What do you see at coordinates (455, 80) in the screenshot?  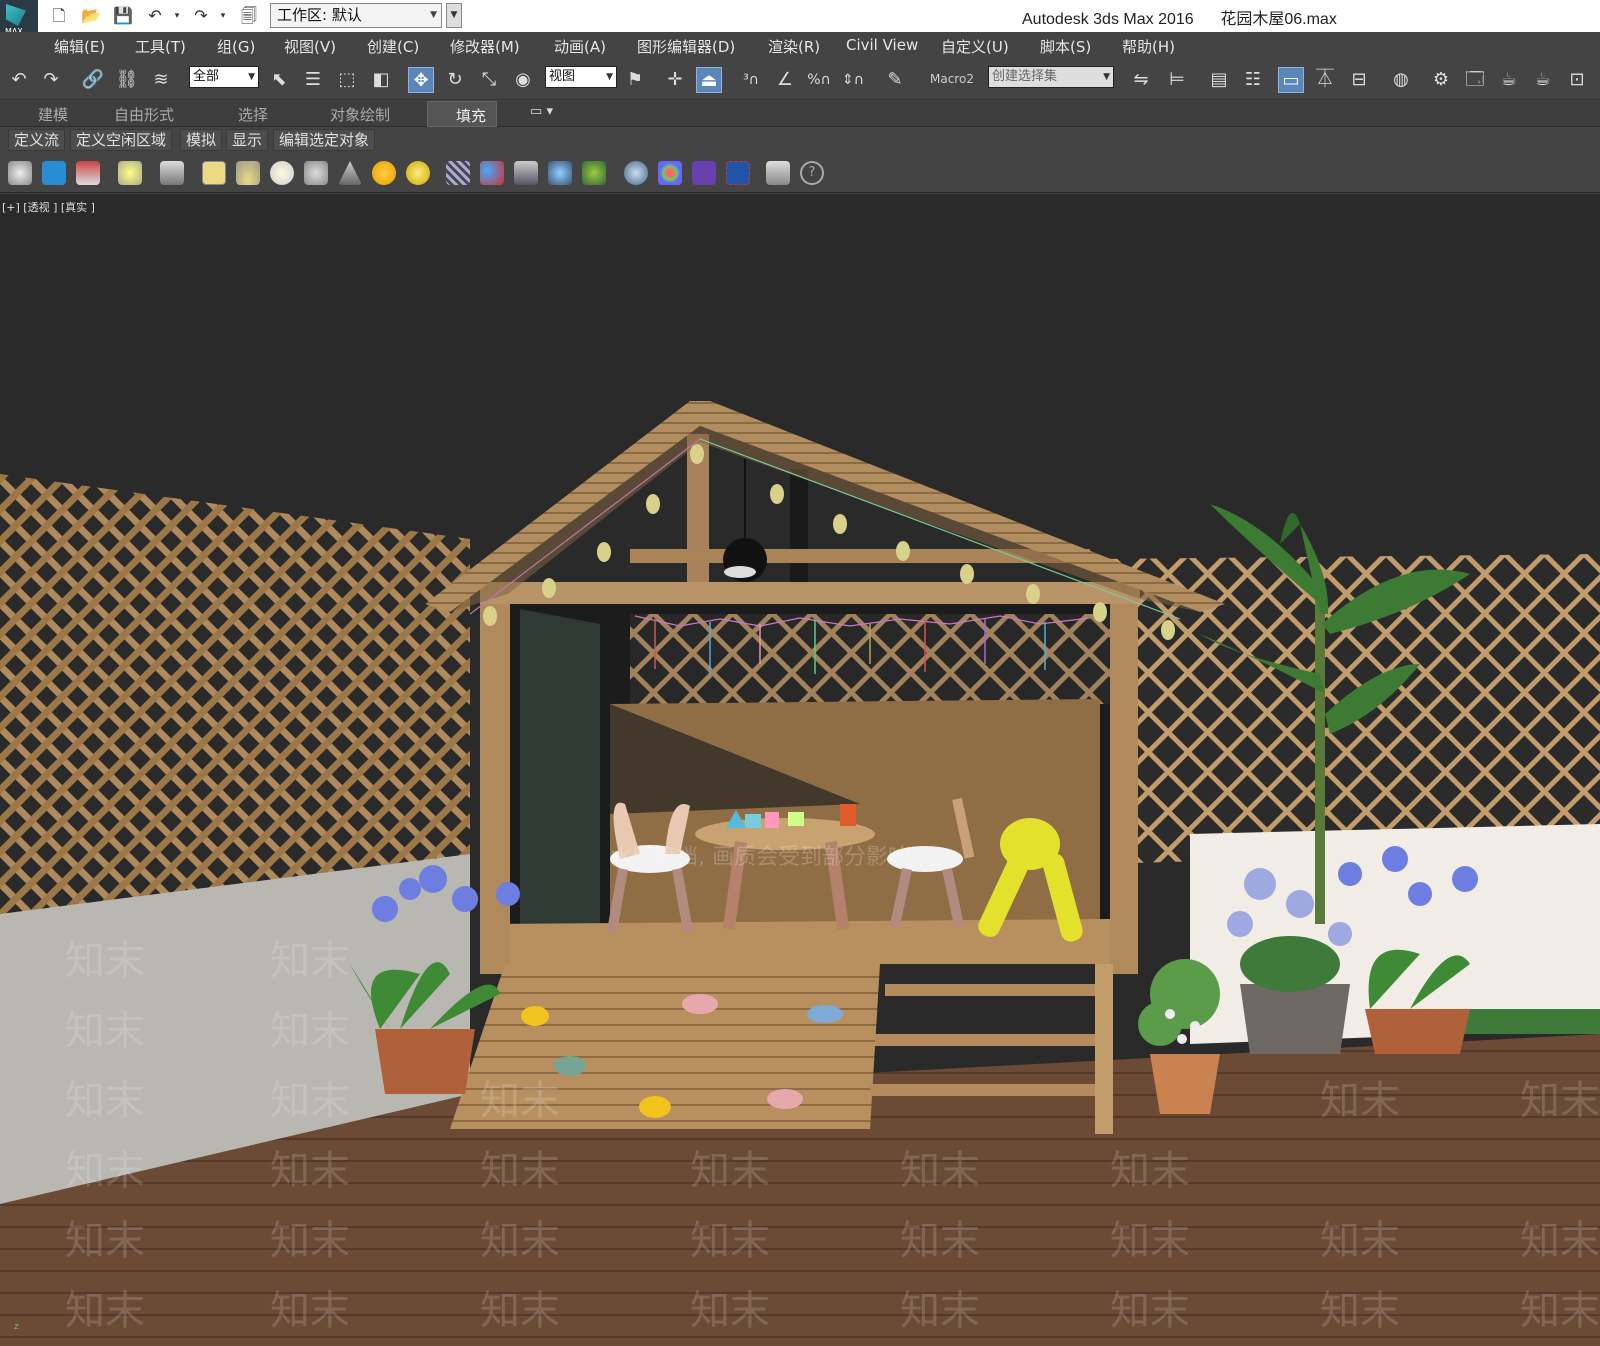 I see `select-and-rotate-icon: ↻` at bounding box center [455, 80].